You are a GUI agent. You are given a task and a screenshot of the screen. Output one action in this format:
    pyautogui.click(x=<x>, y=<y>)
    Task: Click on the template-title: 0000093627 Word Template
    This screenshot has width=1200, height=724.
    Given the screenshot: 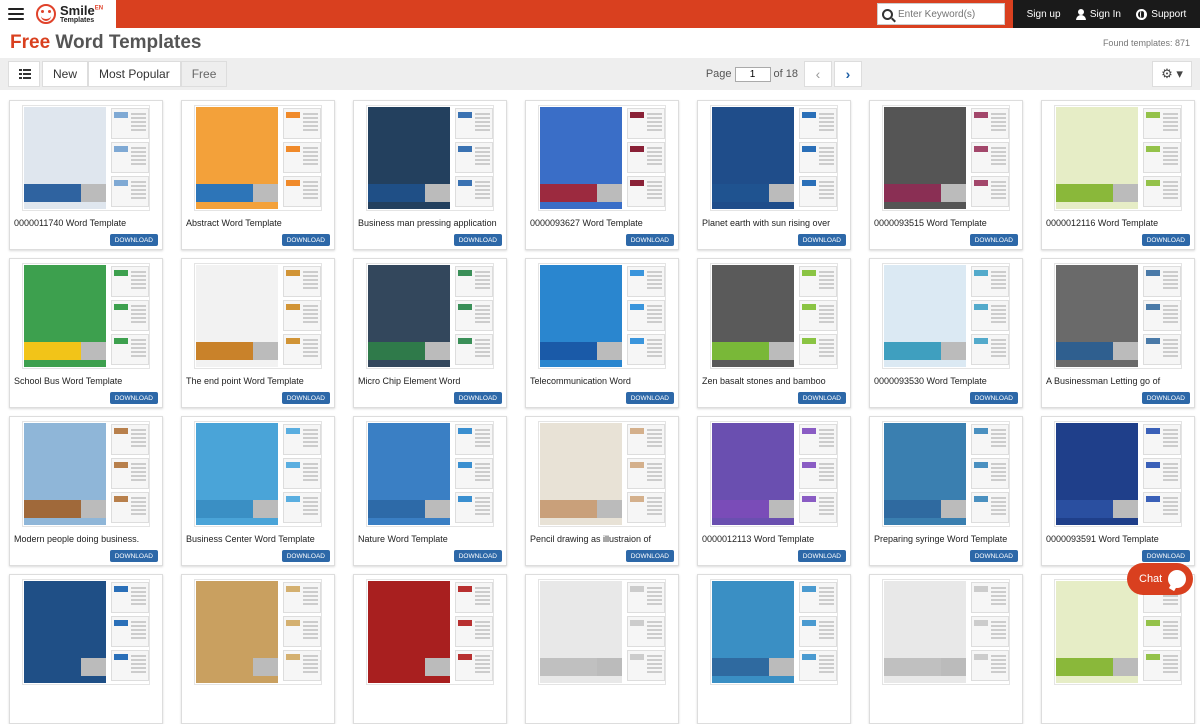 What is the action you would take?
    pyautogui.click(x=602, y=223)
    